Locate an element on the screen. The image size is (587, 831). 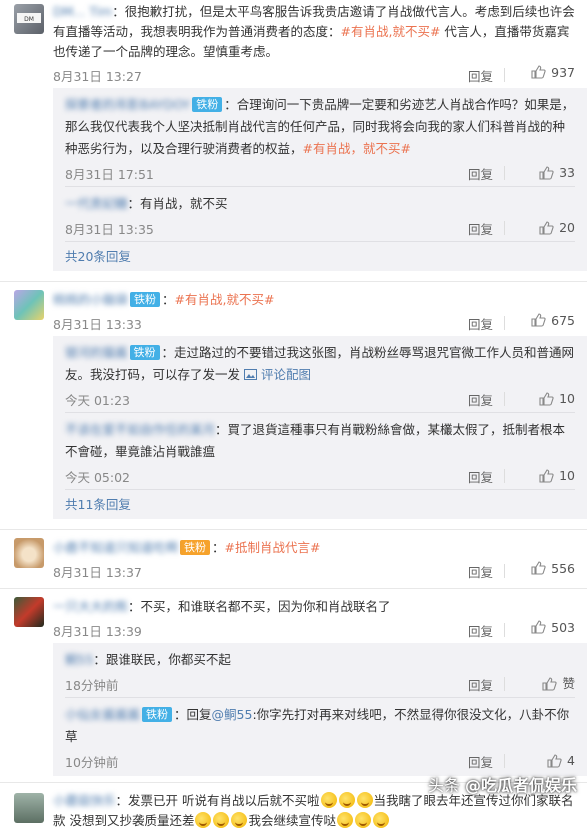
like-button: 937 is located at coordinates (552, 72).